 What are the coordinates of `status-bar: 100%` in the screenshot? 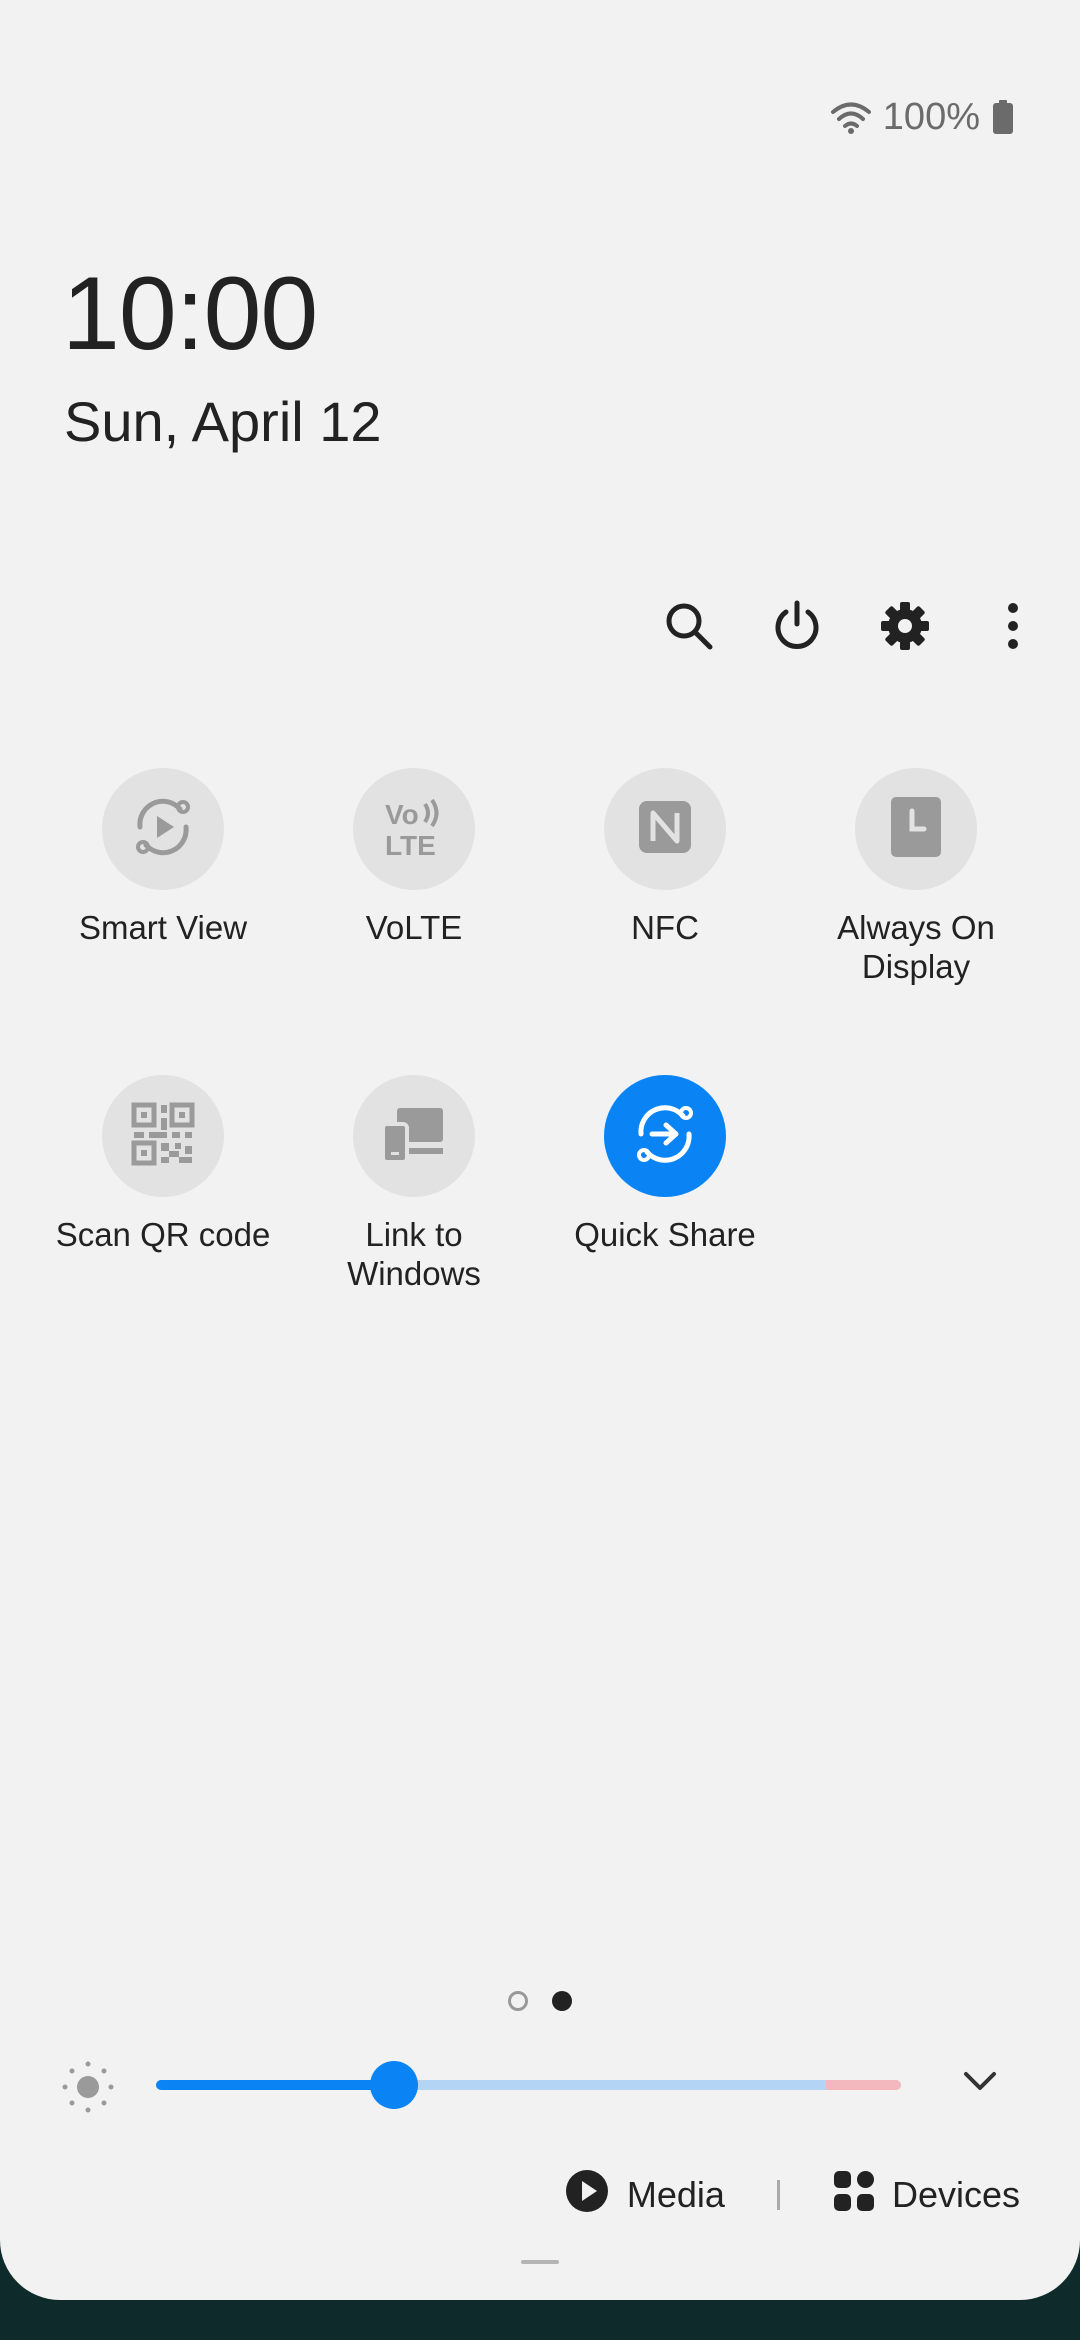 It's located at (922, 117).